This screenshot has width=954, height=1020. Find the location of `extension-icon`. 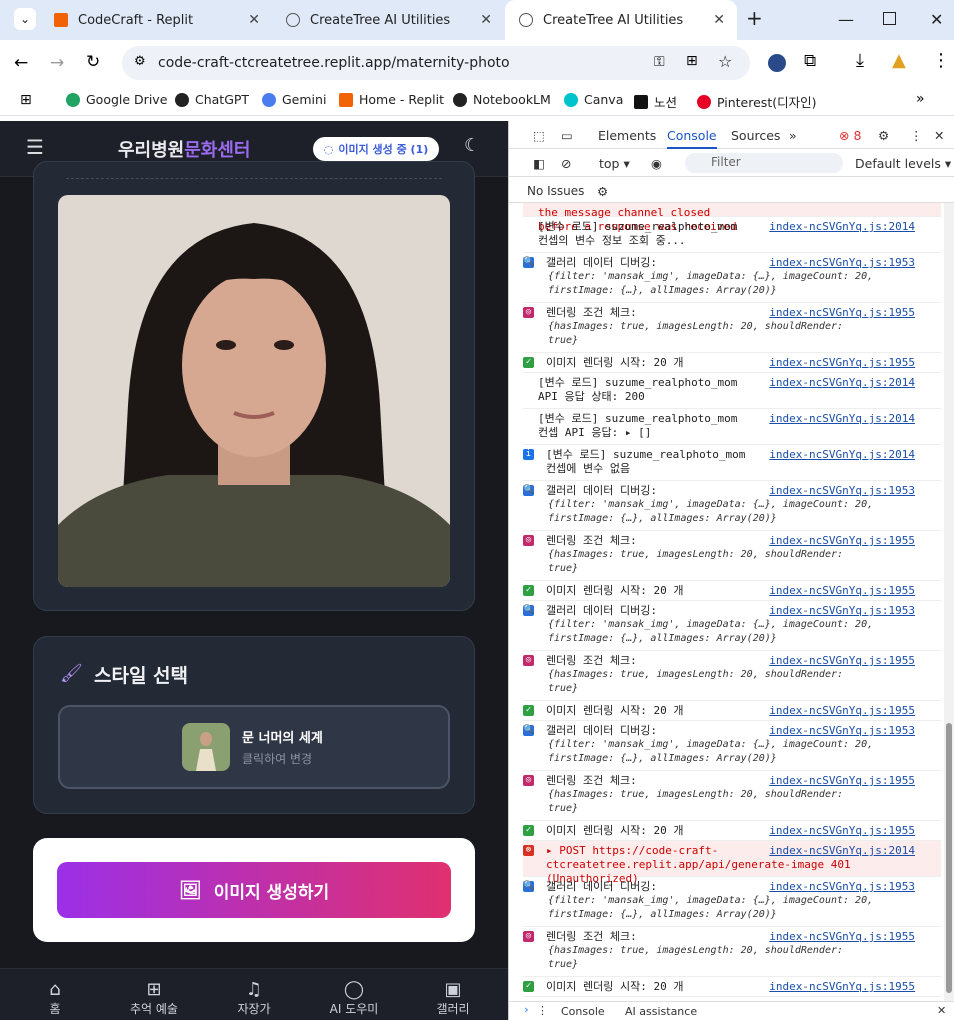

extension-icon is located at coordinates (777, 63).